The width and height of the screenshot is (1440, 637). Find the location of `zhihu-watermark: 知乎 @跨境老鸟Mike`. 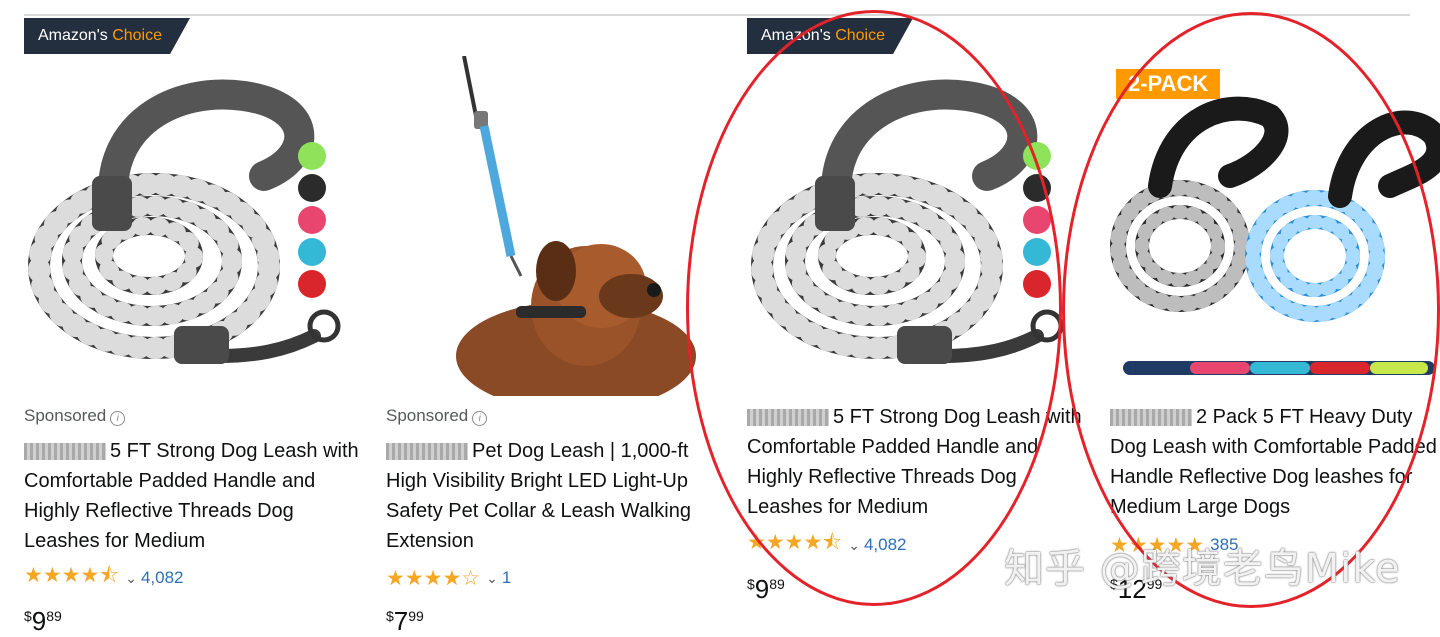

zhihu-watermark: 知乎 @跨境老鸟Mike is located at coordinates (1202, 569).